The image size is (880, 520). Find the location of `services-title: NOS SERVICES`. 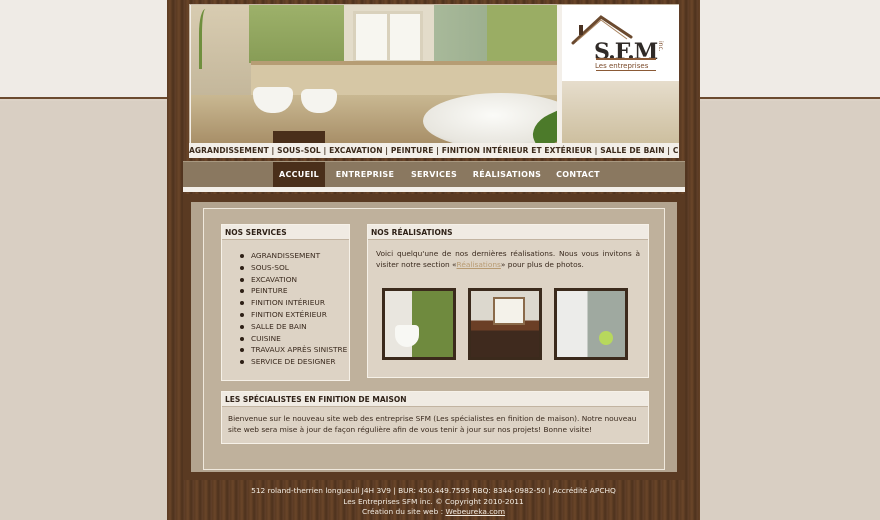

services-title: NOS SERVICES is located at coordinates (285, 232).